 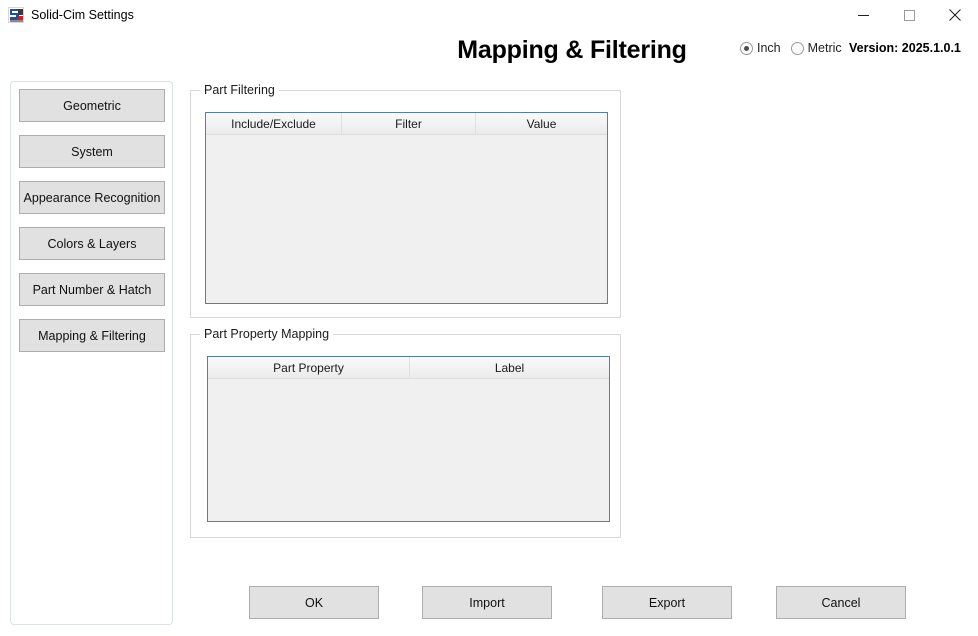 I want to click on maximize-icon, so click(x=909, y=15).